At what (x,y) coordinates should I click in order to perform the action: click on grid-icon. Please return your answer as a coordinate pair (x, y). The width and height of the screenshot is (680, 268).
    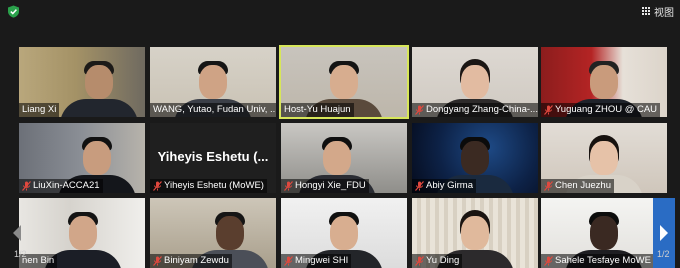
    Looking at the image, I should click on (646, 11).